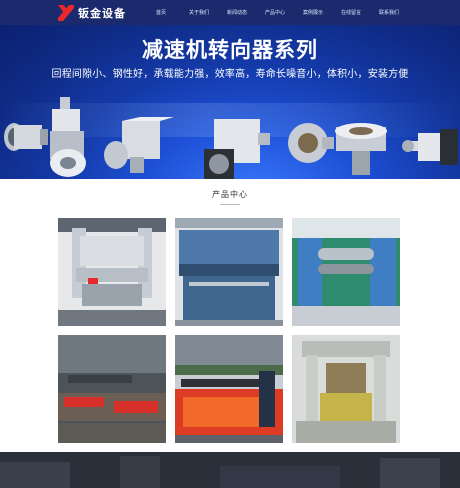  Describe the element at coordinates (237, 12) in the screenshot. I see `nav-item-news: 新闻动态` at that location.